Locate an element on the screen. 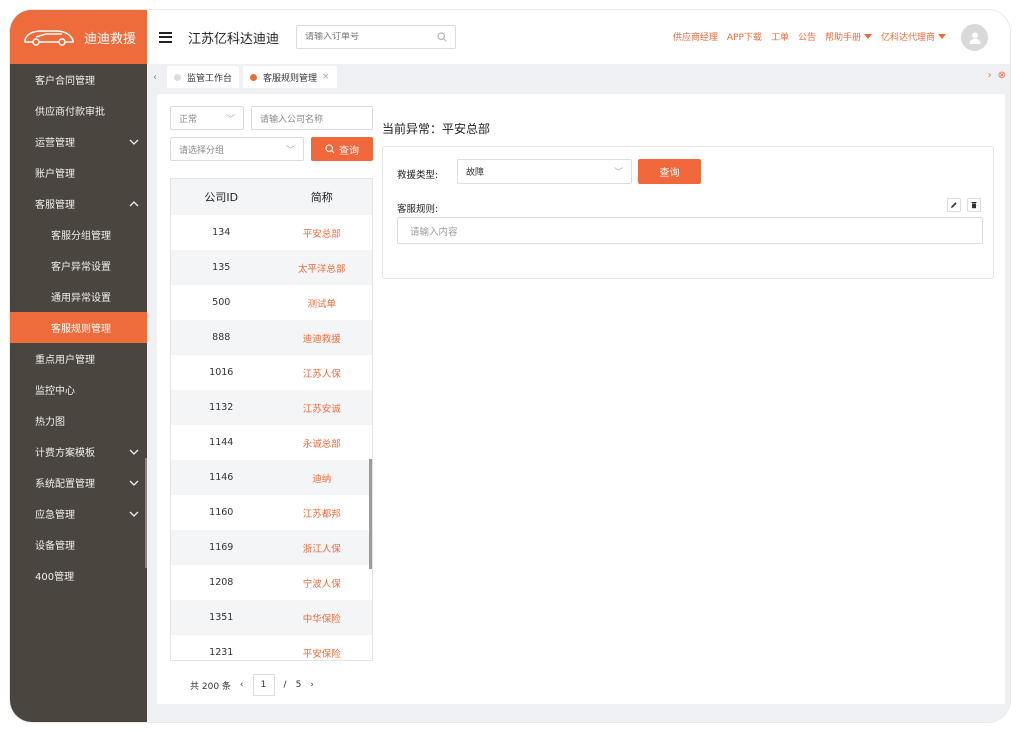  table-row: 1231 平安保险 is located at coordinates (272, 647).